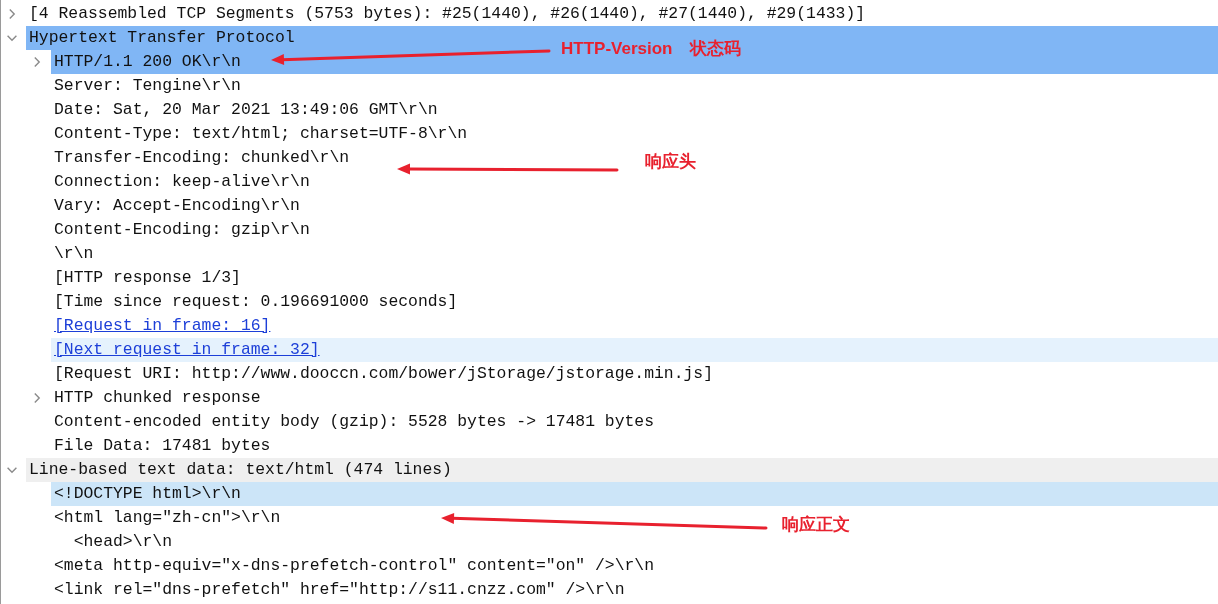 This screenshot has height=604, width=1218. What do you see at coordinates (202, 158) in the screenshot?
I see `tree-item: Transfer-Encoding: chunked\r\n` at bounding box center [202, 158].